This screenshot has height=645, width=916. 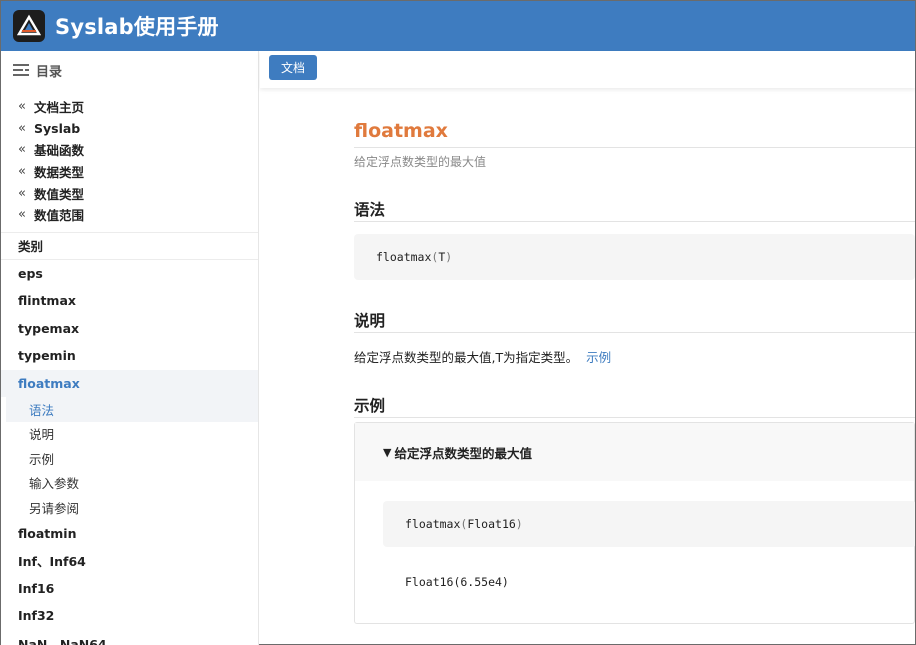 I want to click on example-toggle: ▼ 给定浮点数类型的最大值, so click(x=634, y=452).